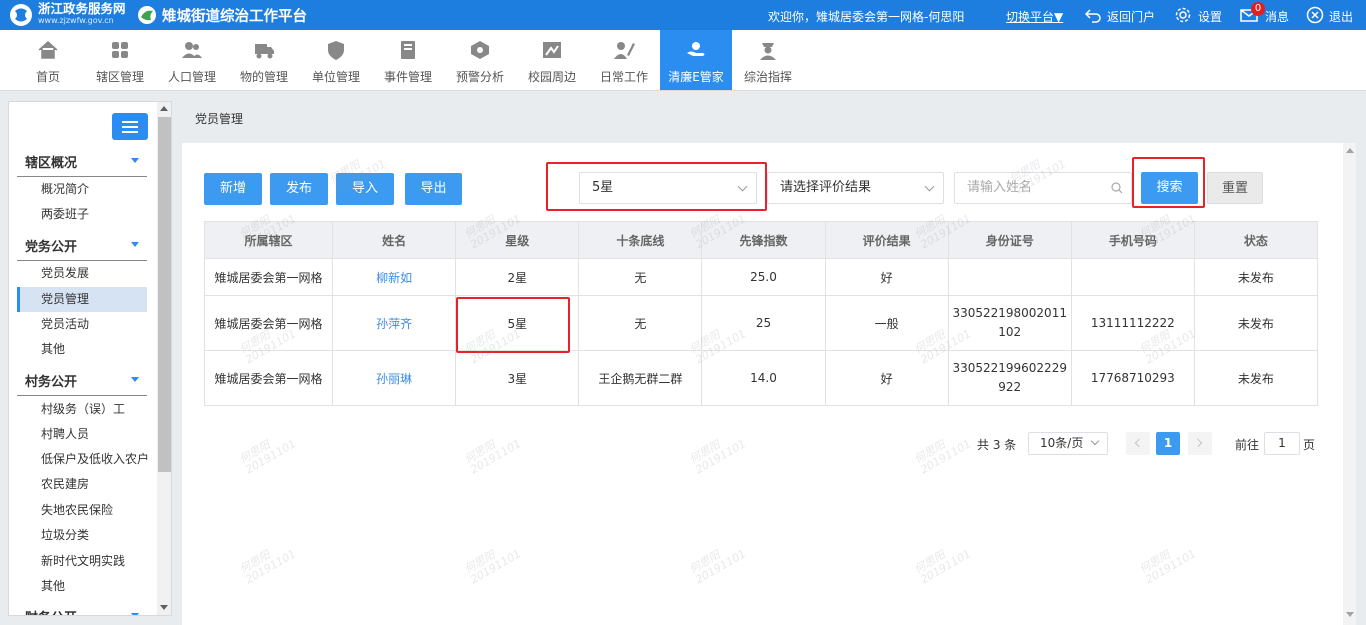 This screenshot has width=1366, height=625. What do you see at coordinates (394, 323) in the screenshot?
I see `member-name-link: 孙萍齐` at bounding box center [394, 323].